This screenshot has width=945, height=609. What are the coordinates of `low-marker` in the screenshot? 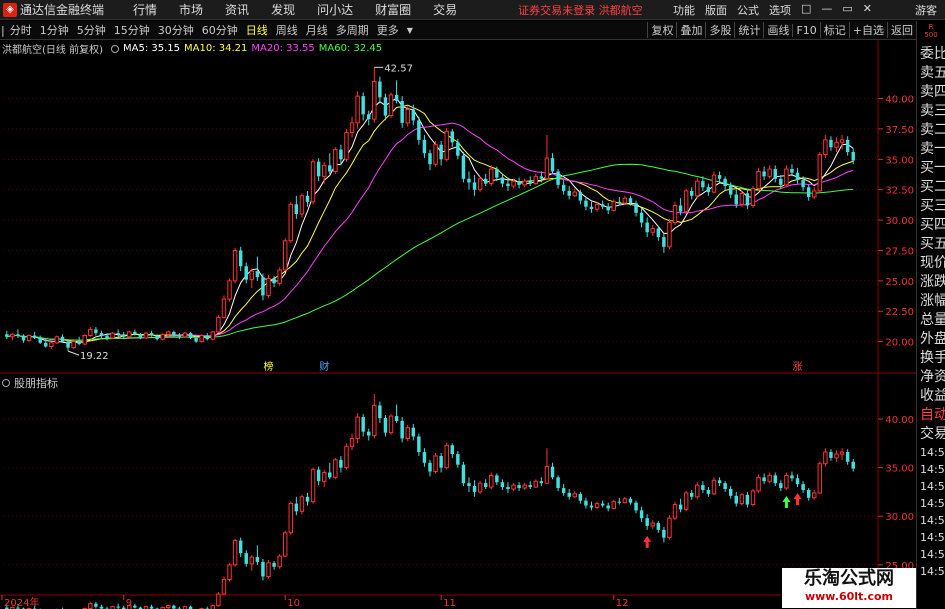 It's located at (73, 353).